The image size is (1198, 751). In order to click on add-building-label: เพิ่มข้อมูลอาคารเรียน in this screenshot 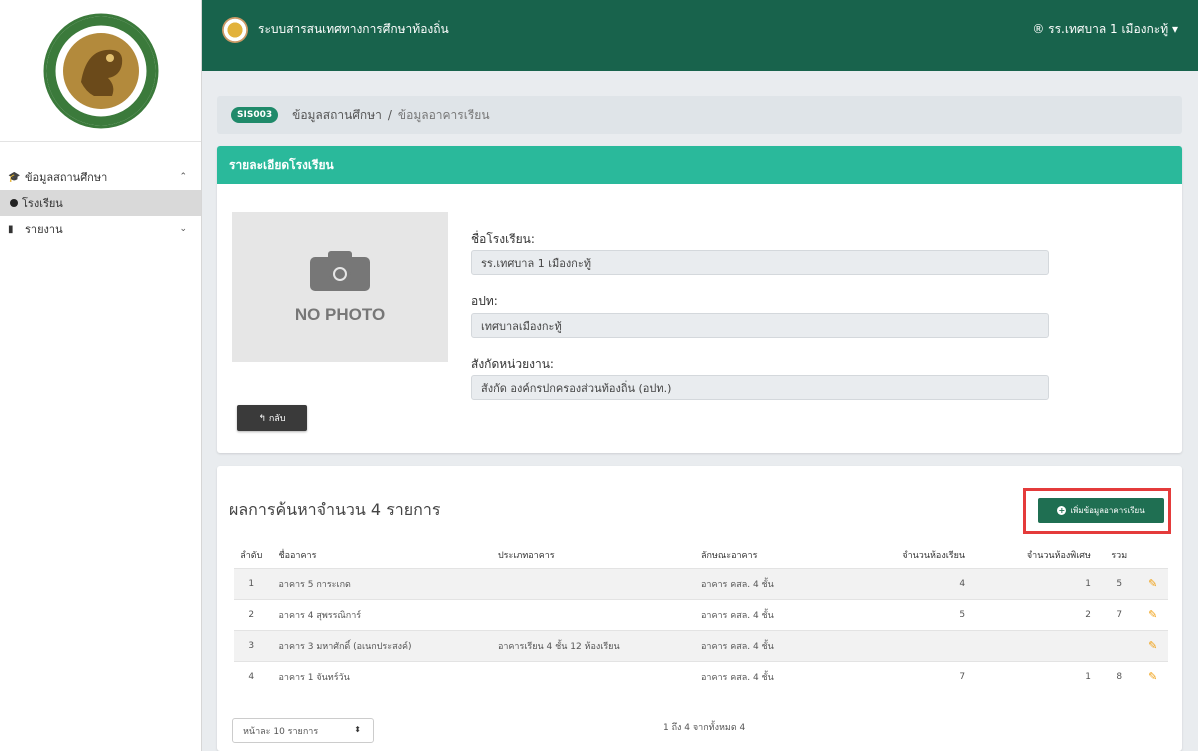, I will do `click(1107, 510)`.